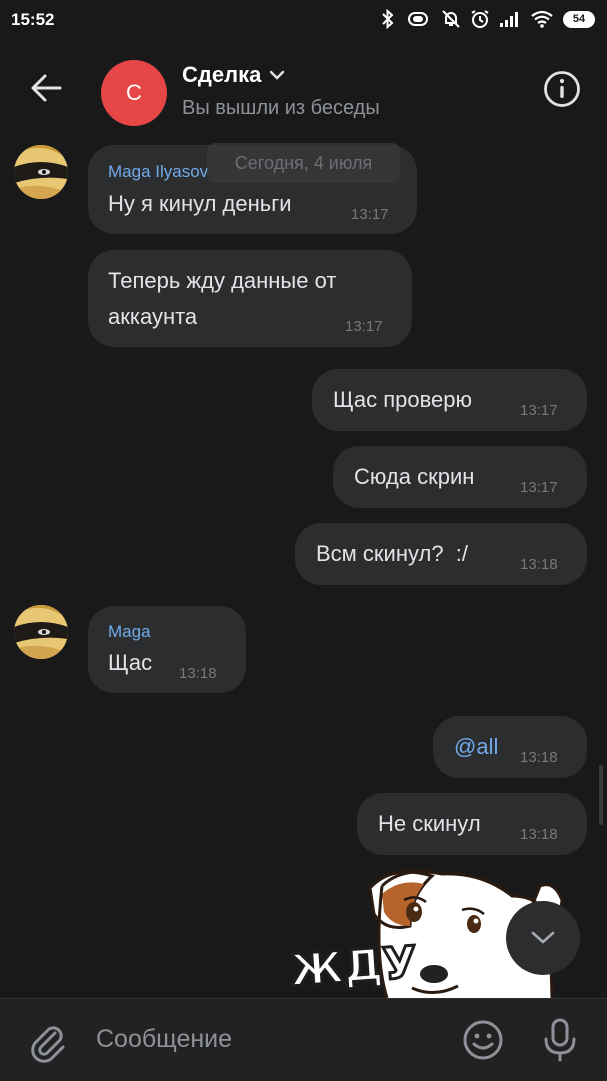 The width and height of the screenshot is (607, 1081). I want to click on chat-header: С Сделка Вы вышли из беседы, so click(303, 89).